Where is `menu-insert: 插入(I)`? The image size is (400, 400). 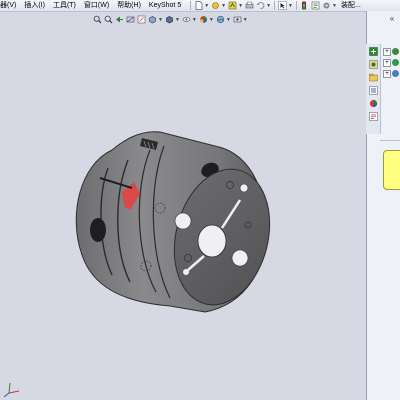 menu-insert: 插入(I) is located at coordinates (35, 5).